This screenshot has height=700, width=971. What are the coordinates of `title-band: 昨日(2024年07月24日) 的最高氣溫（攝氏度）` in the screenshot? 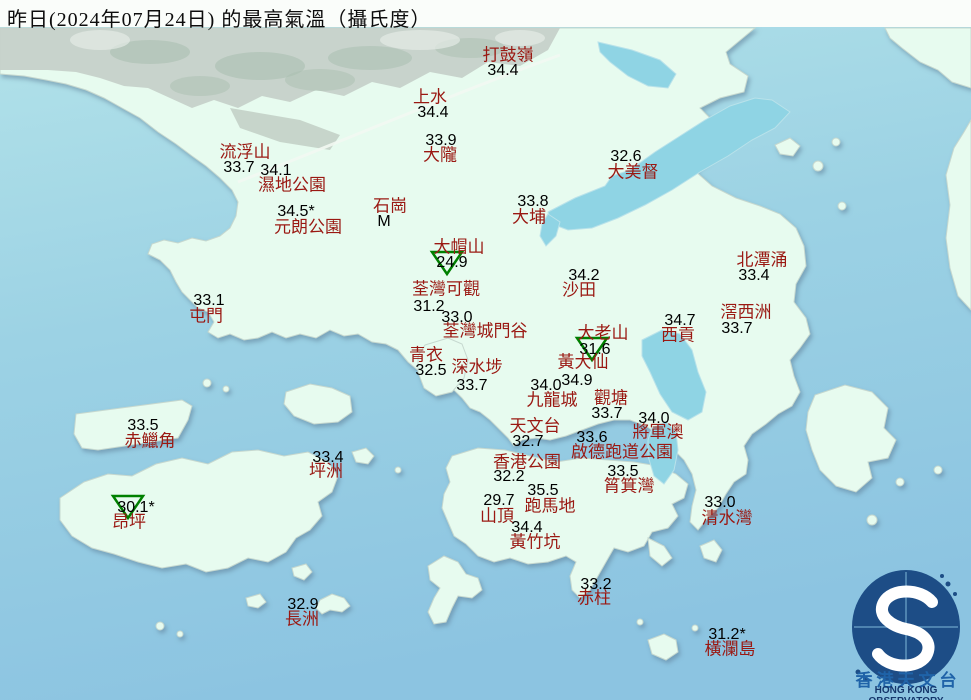 It's located at (485, 15).